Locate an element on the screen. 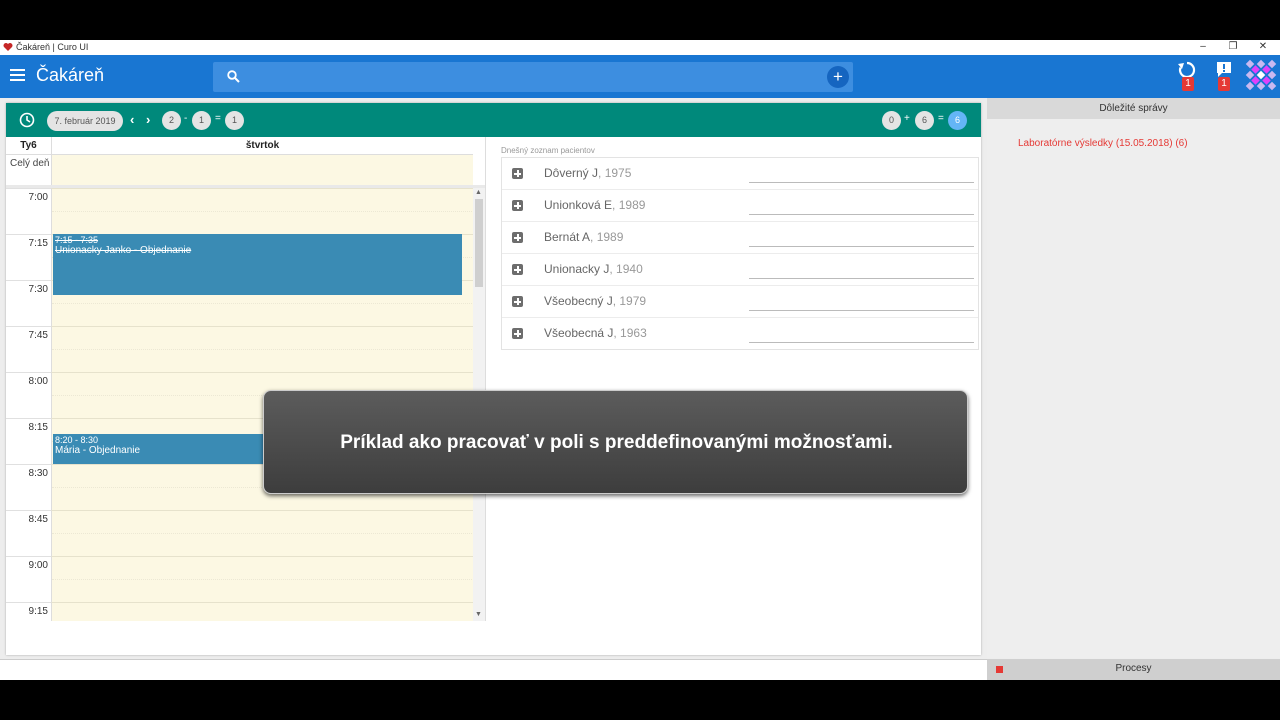 Image resolution: width=1280 pixels, height=720 pixels. all-day-label: Celý deň is located at coordinates (30, 163).